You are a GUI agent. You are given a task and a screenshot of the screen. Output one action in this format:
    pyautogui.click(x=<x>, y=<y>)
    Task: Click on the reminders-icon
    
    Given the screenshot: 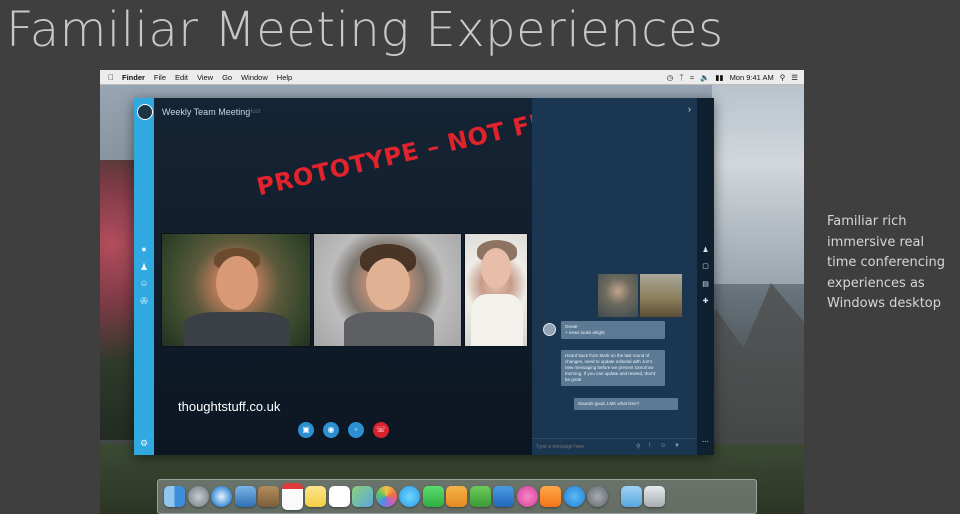 What is the action you would take?
    pyautogui.click(x=339, y=496)
    